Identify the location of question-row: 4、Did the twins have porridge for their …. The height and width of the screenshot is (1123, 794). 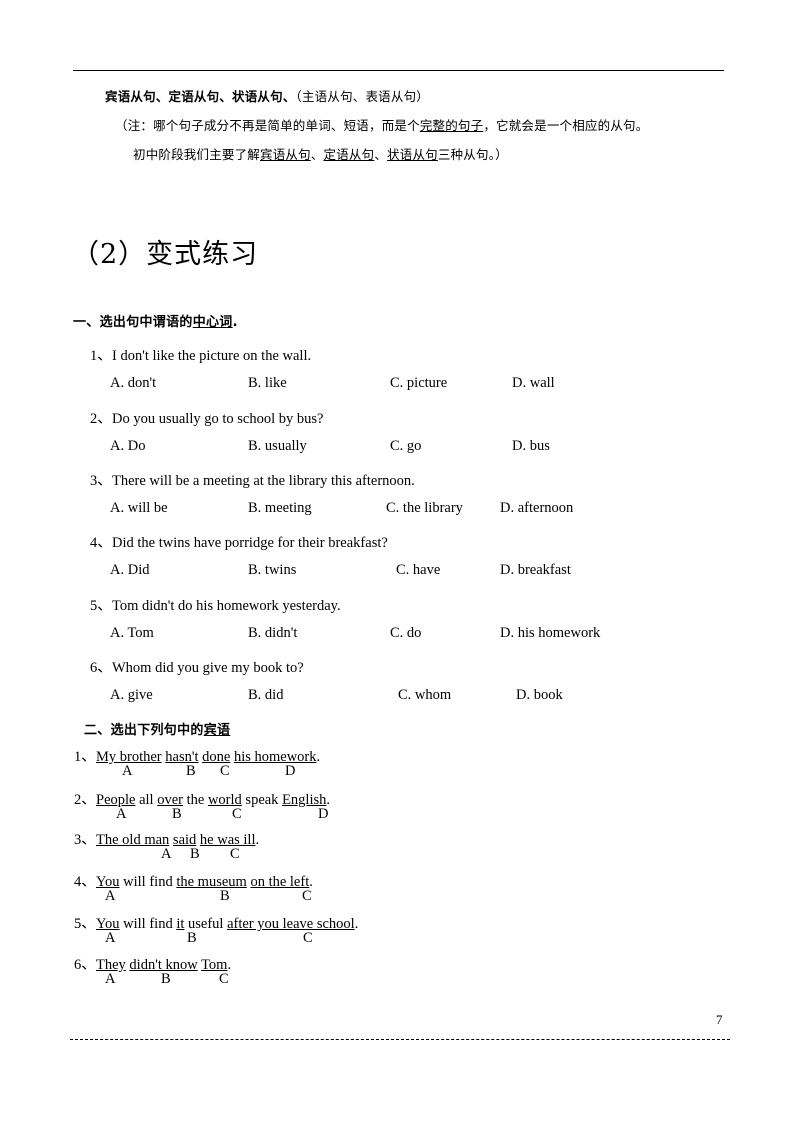
(397, 543).